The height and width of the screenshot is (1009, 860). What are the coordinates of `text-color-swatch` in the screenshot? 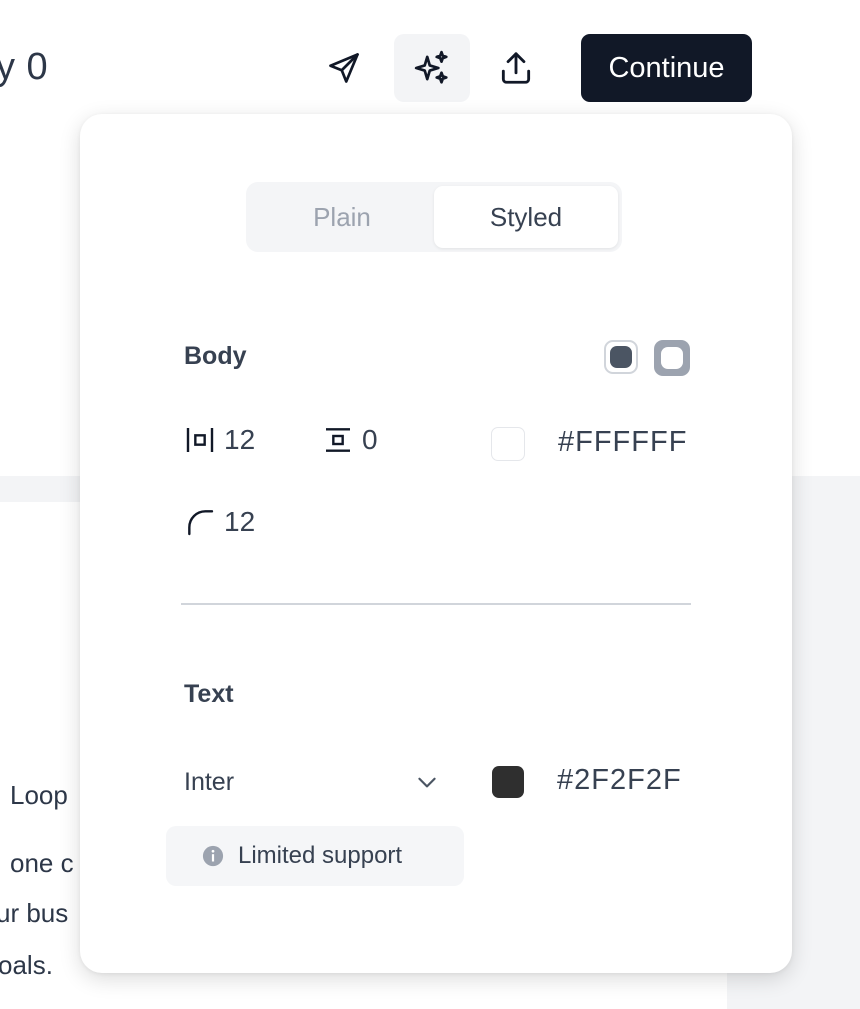 It's located at (508, 782).